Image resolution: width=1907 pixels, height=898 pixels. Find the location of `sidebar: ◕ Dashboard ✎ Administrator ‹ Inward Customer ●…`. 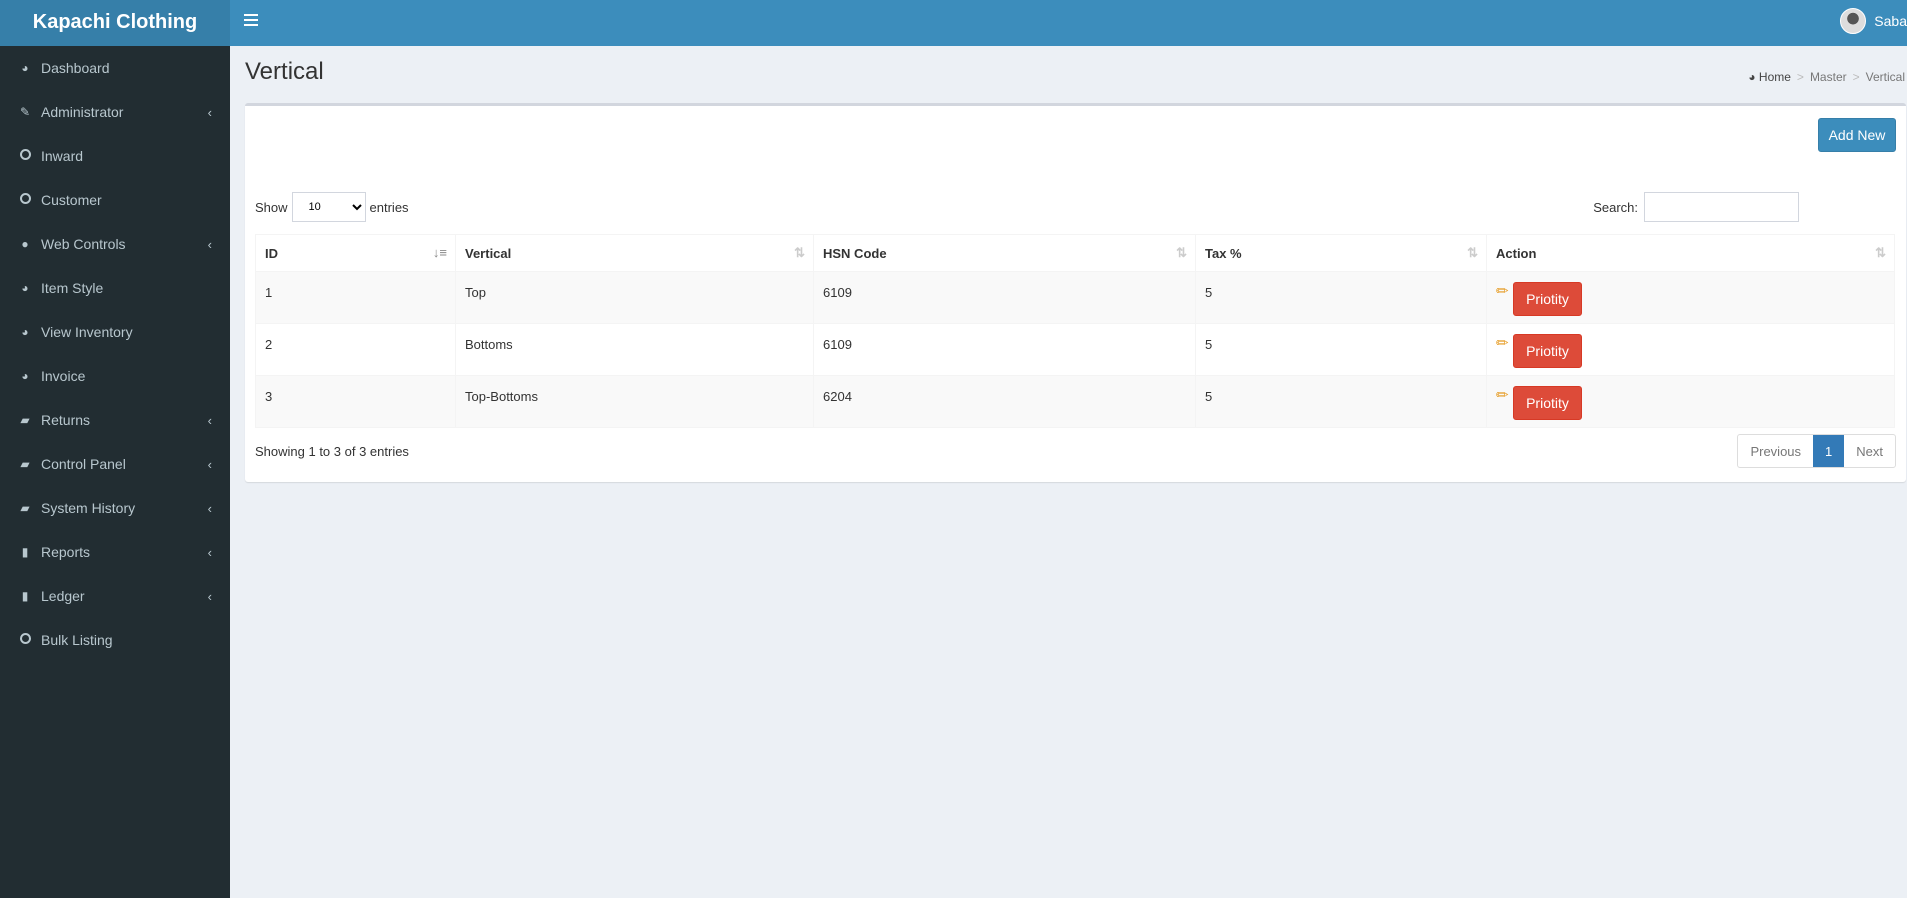

sidebar: ◕ Dashboard ✎ Administrator ‹ Inward Customer ●… is located at coordinates (115, 472).